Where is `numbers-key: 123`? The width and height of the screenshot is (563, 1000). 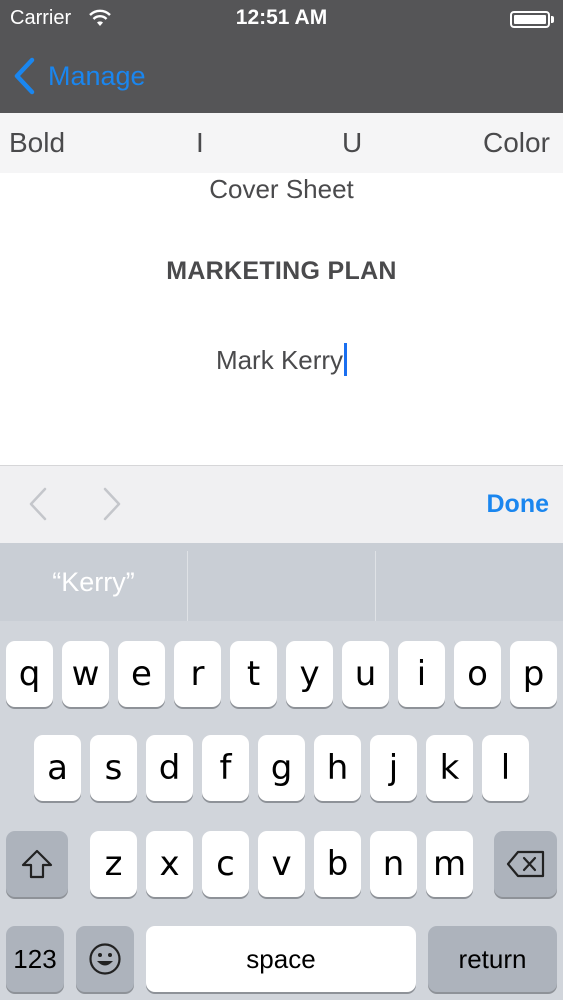
numbers-key: 123 is located at coordinates (35, 959).